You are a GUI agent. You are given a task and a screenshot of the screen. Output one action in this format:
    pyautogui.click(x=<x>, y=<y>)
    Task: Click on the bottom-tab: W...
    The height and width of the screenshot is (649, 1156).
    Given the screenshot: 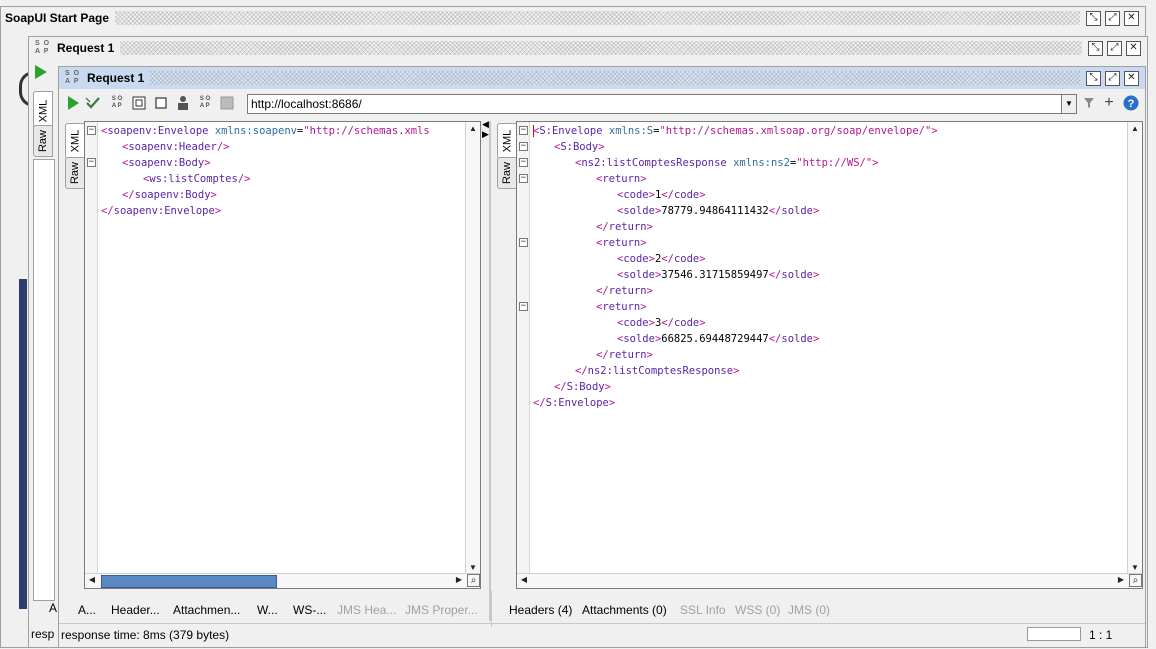 What is the action you would take?
    pyautogui.click(x=267, y=610)
    